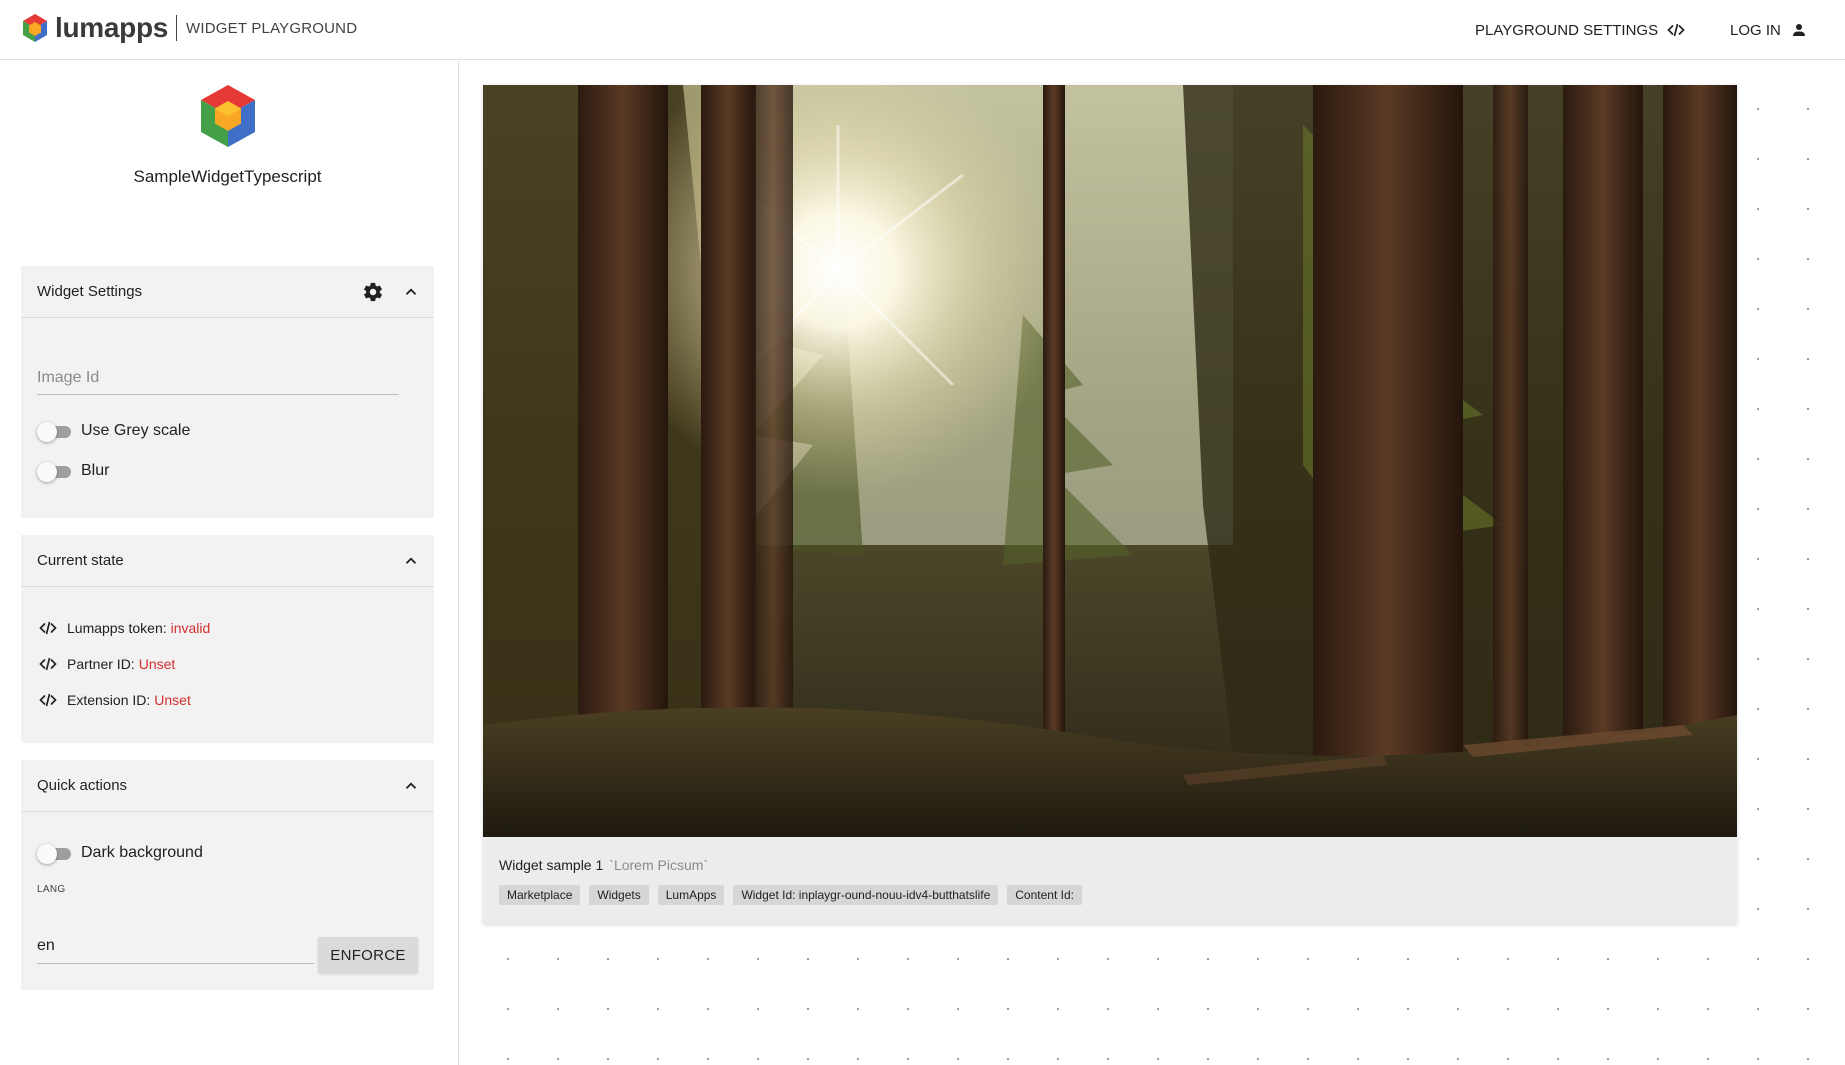 This screenshot has height=1065, width=1845. I want to click on blur-toggle-row: Blur, so click(73, 471).